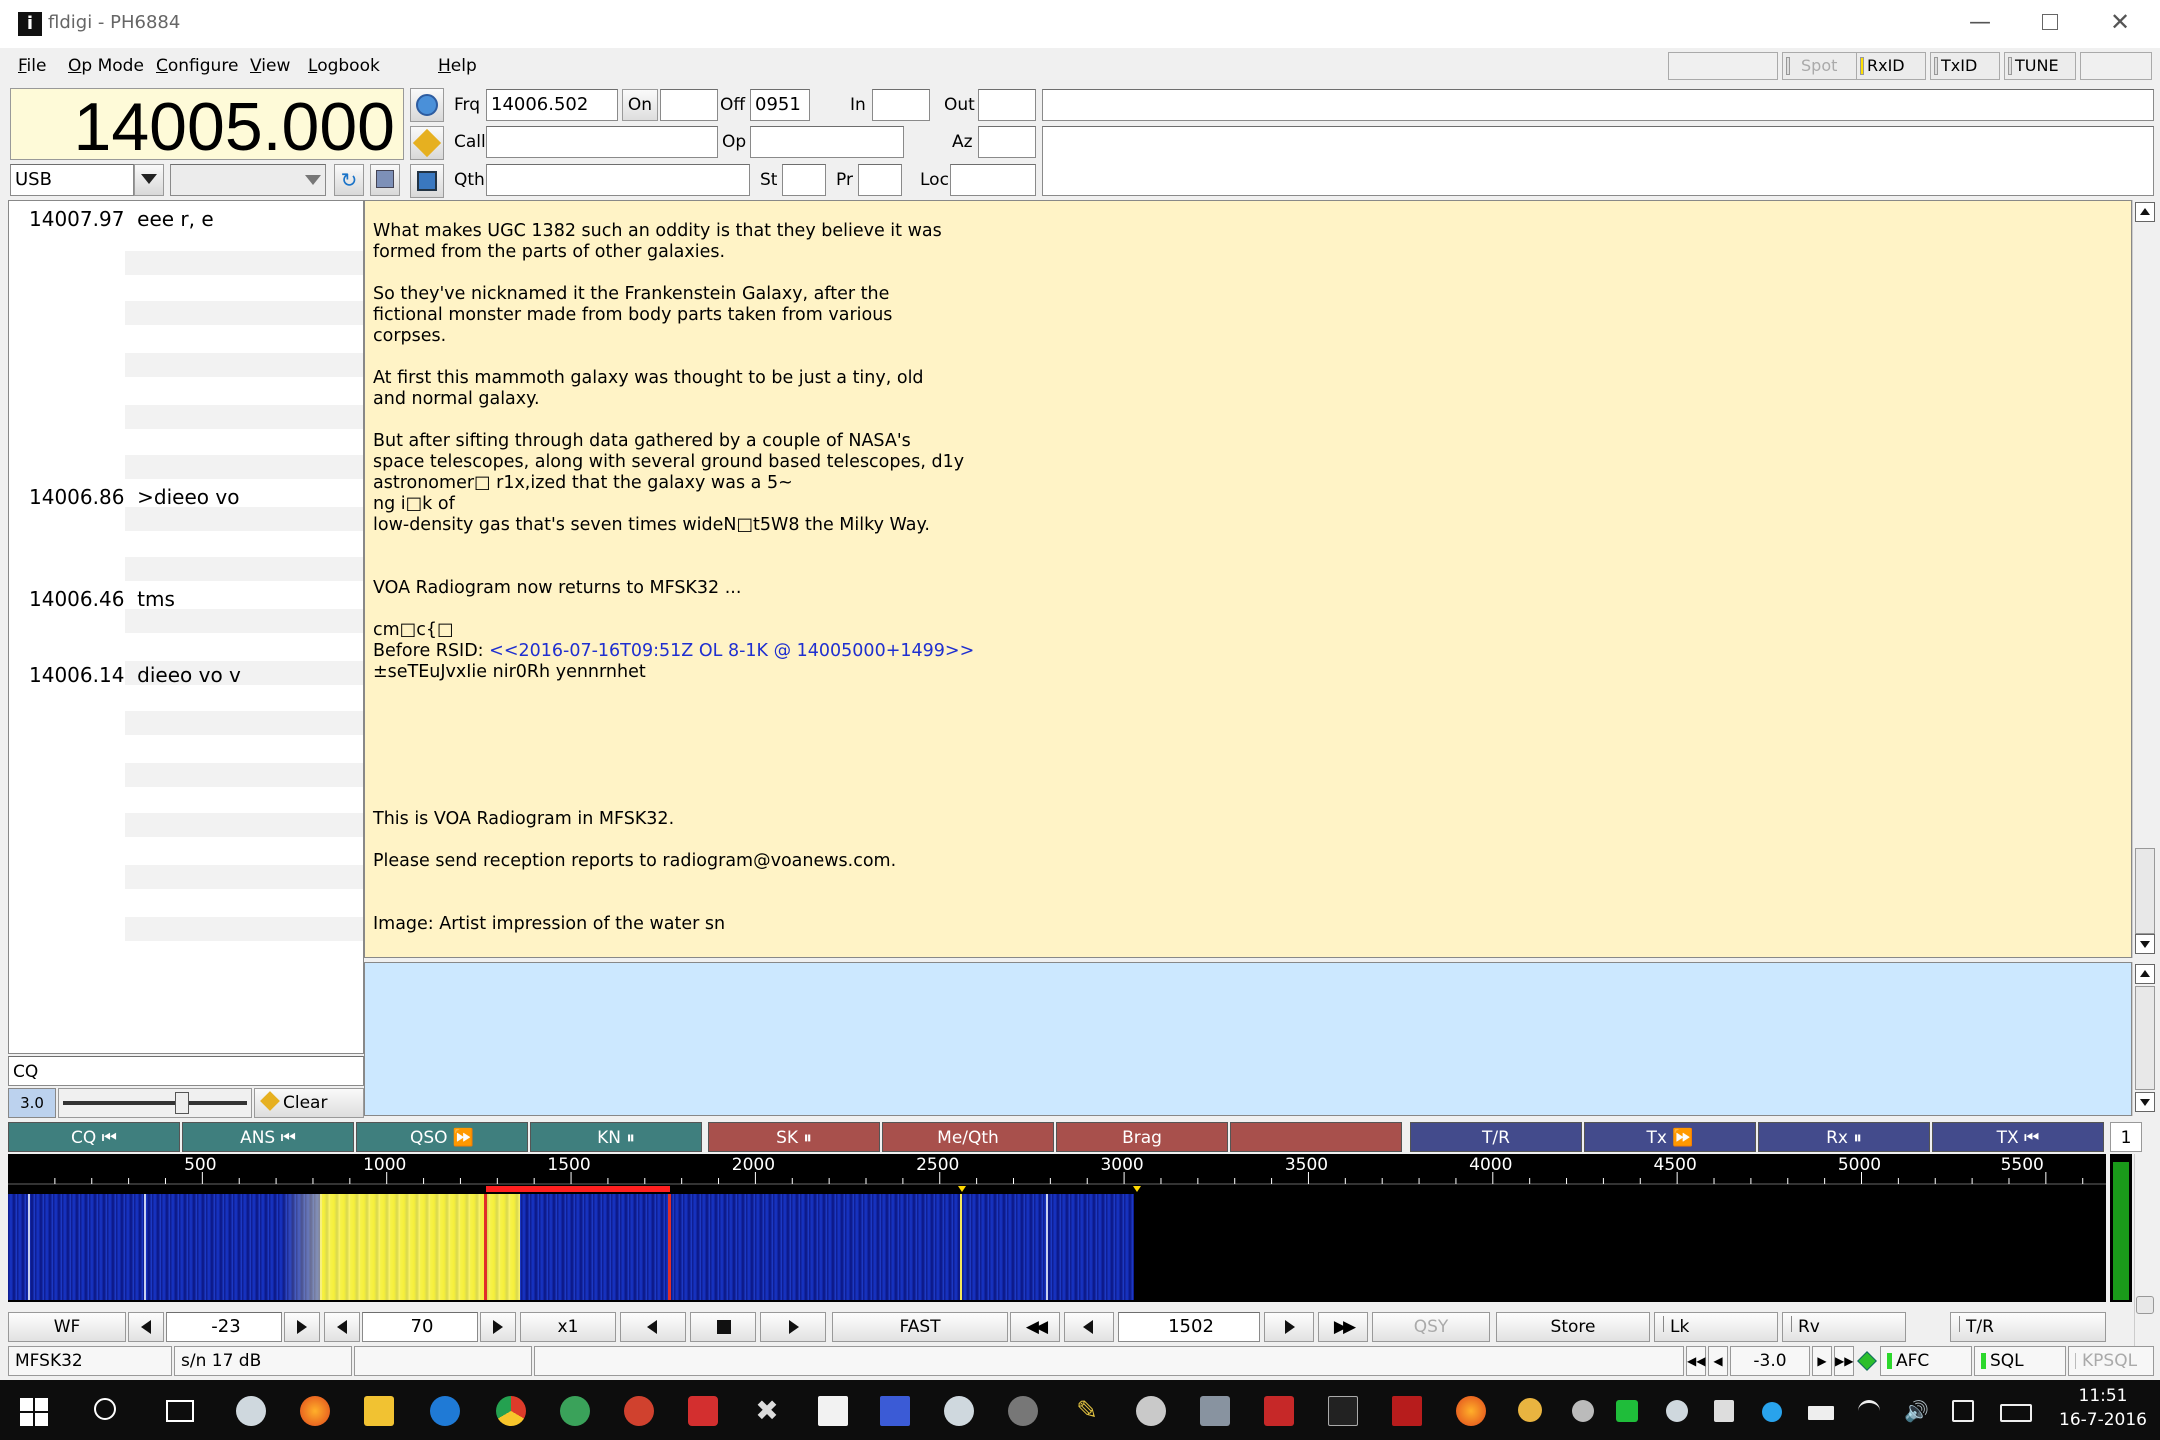  What do you see at coordinates (833, 1411) in the screenshot?
I see `app-fldigi-icon` at bounding box center [833, 1411].